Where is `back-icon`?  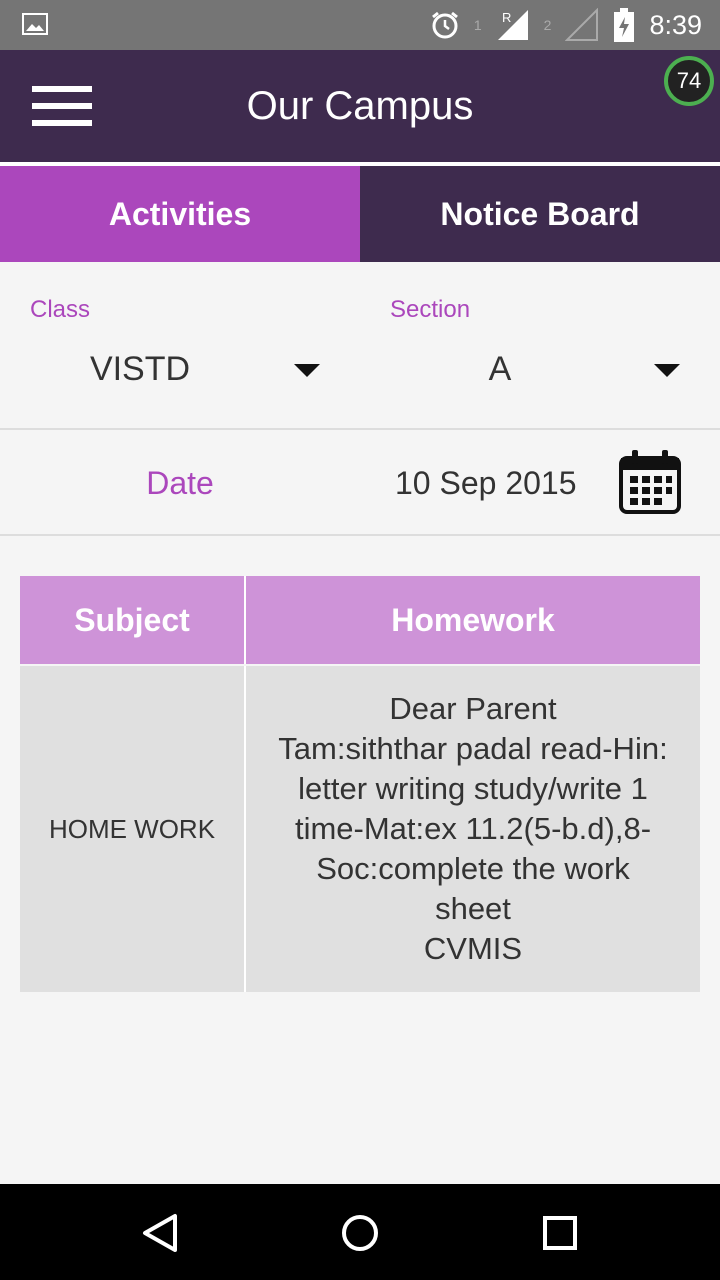
back-icon is located at coordinates (160, 1233).